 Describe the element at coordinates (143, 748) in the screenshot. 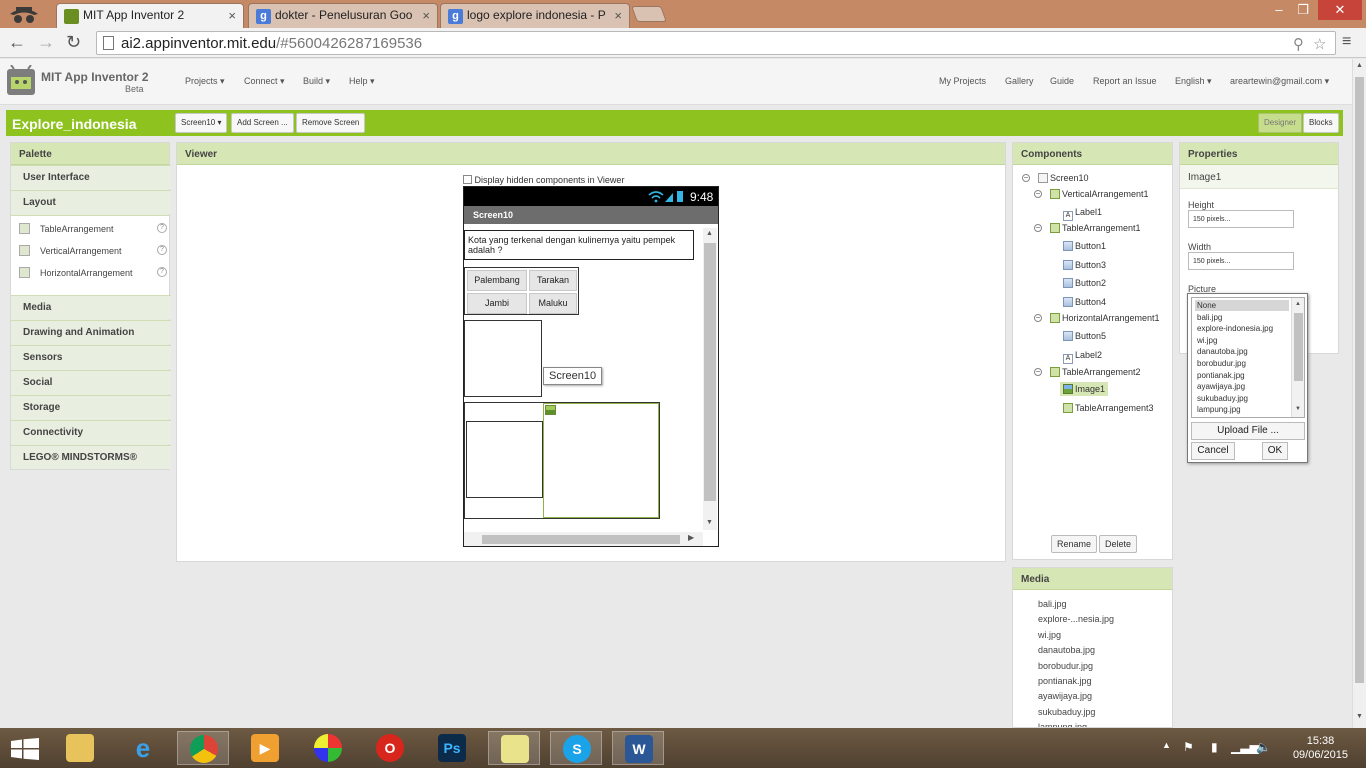

I see `taskbar-internet-explorer: e` at that location.